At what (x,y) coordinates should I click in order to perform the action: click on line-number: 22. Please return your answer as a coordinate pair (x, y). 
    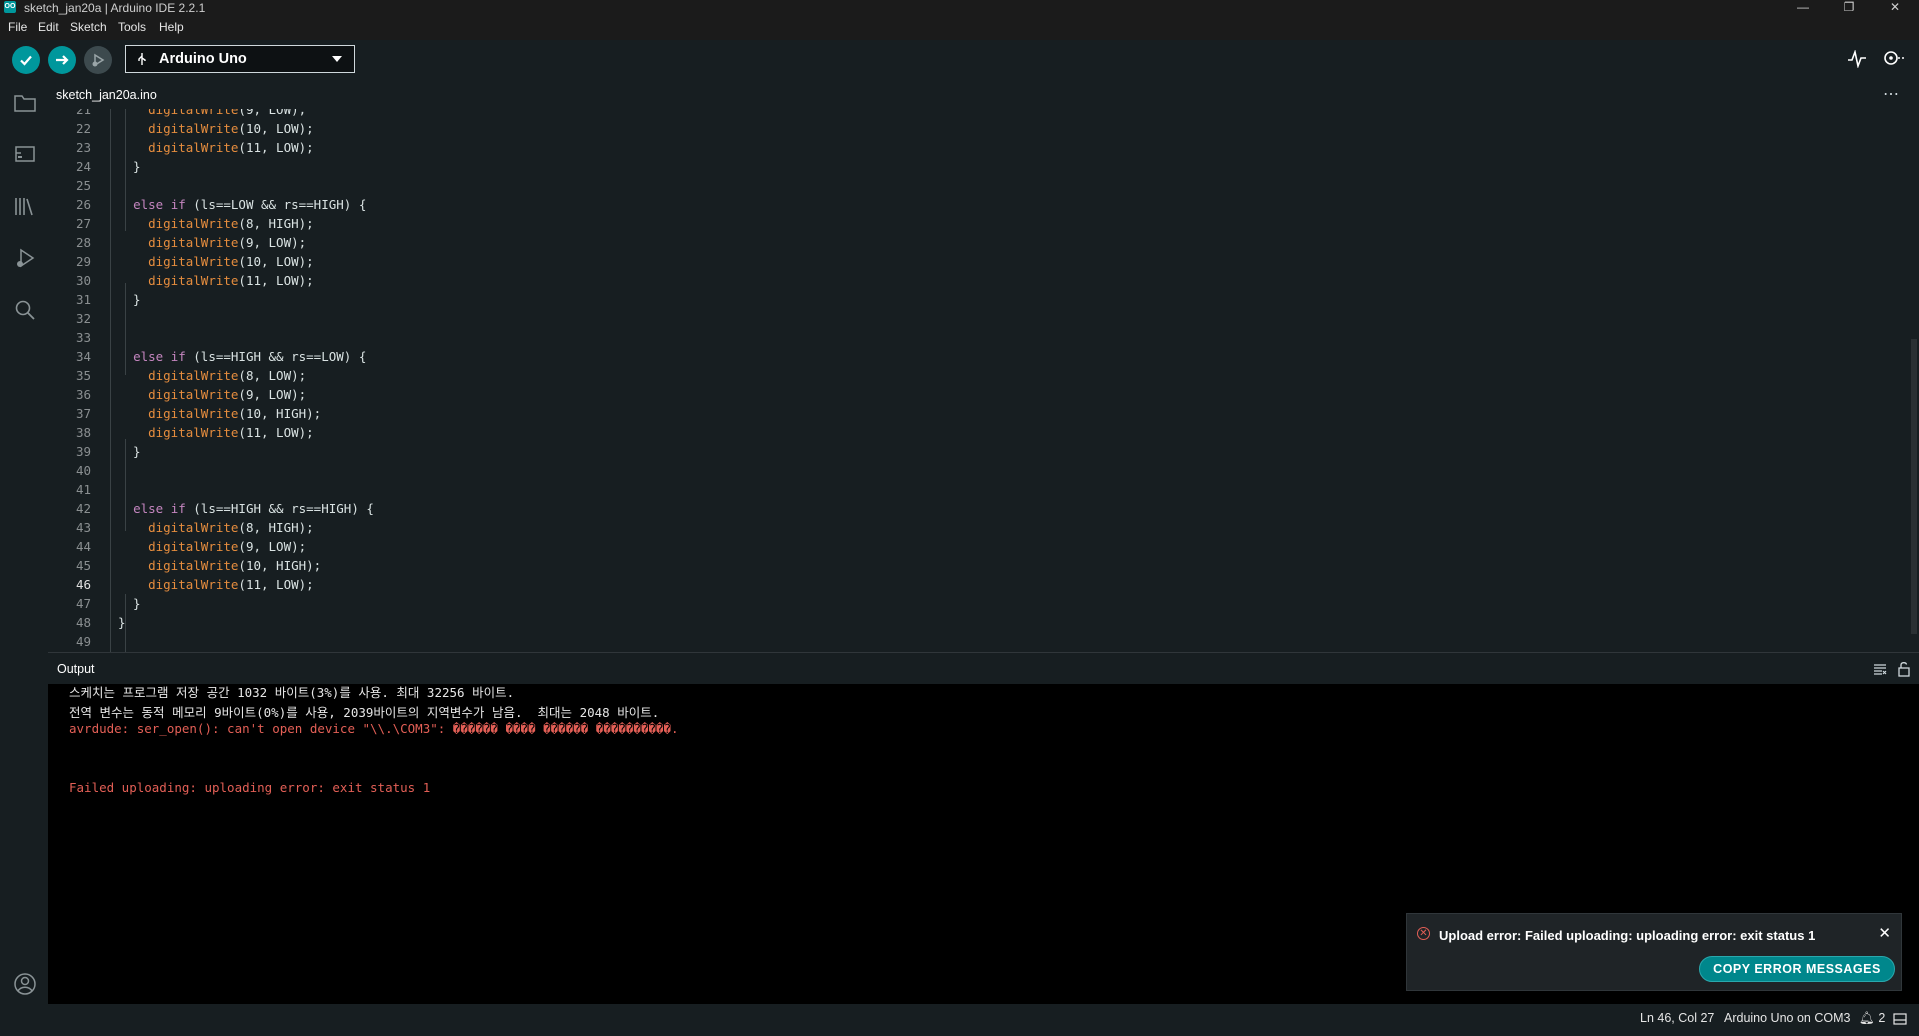
    Looking at the image, I should click on (83, 128).